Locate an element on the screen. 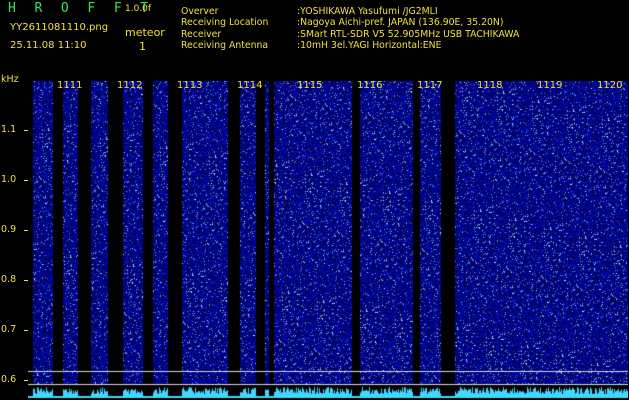 This screenshot has height=400, width=629. event-count: 1 is located at coordinates (142, 46).